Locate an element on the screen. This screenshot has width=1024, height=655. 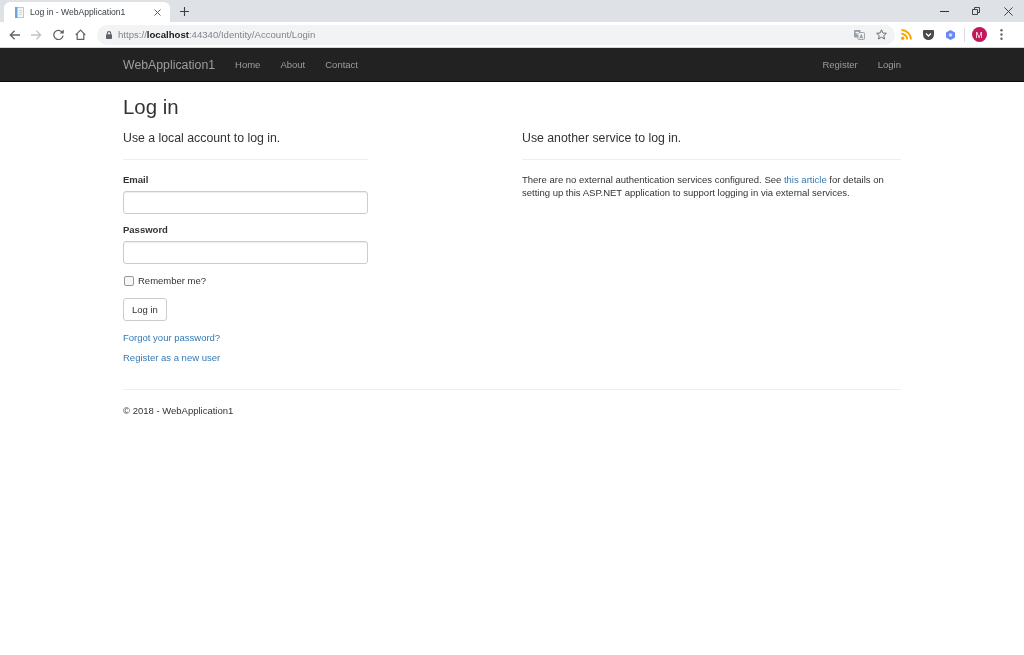
checkbox is located at coordinates (129, 280).